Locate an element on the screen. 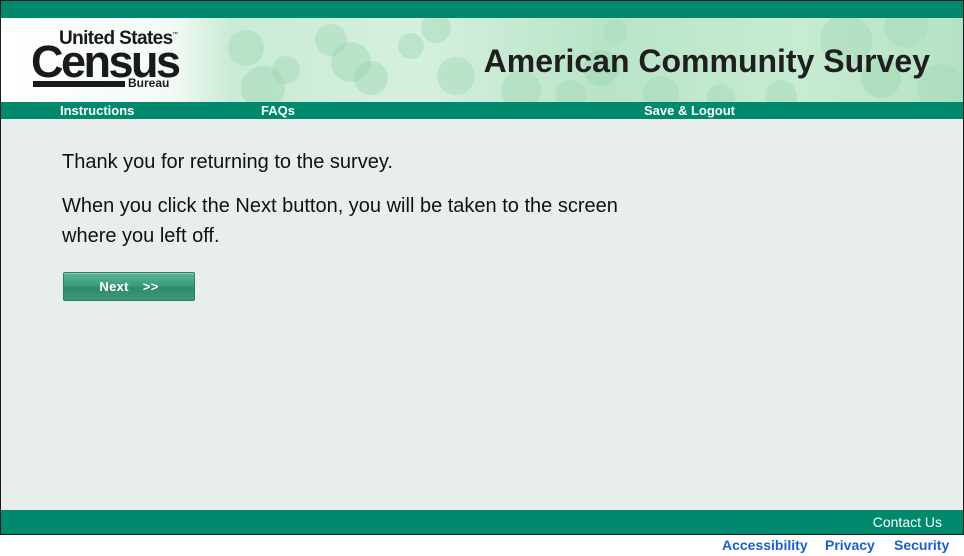 Image resolution: width=964 pixels, height=556 pixels. next-arrows-icon: >> is located at coordinates (150, 286).